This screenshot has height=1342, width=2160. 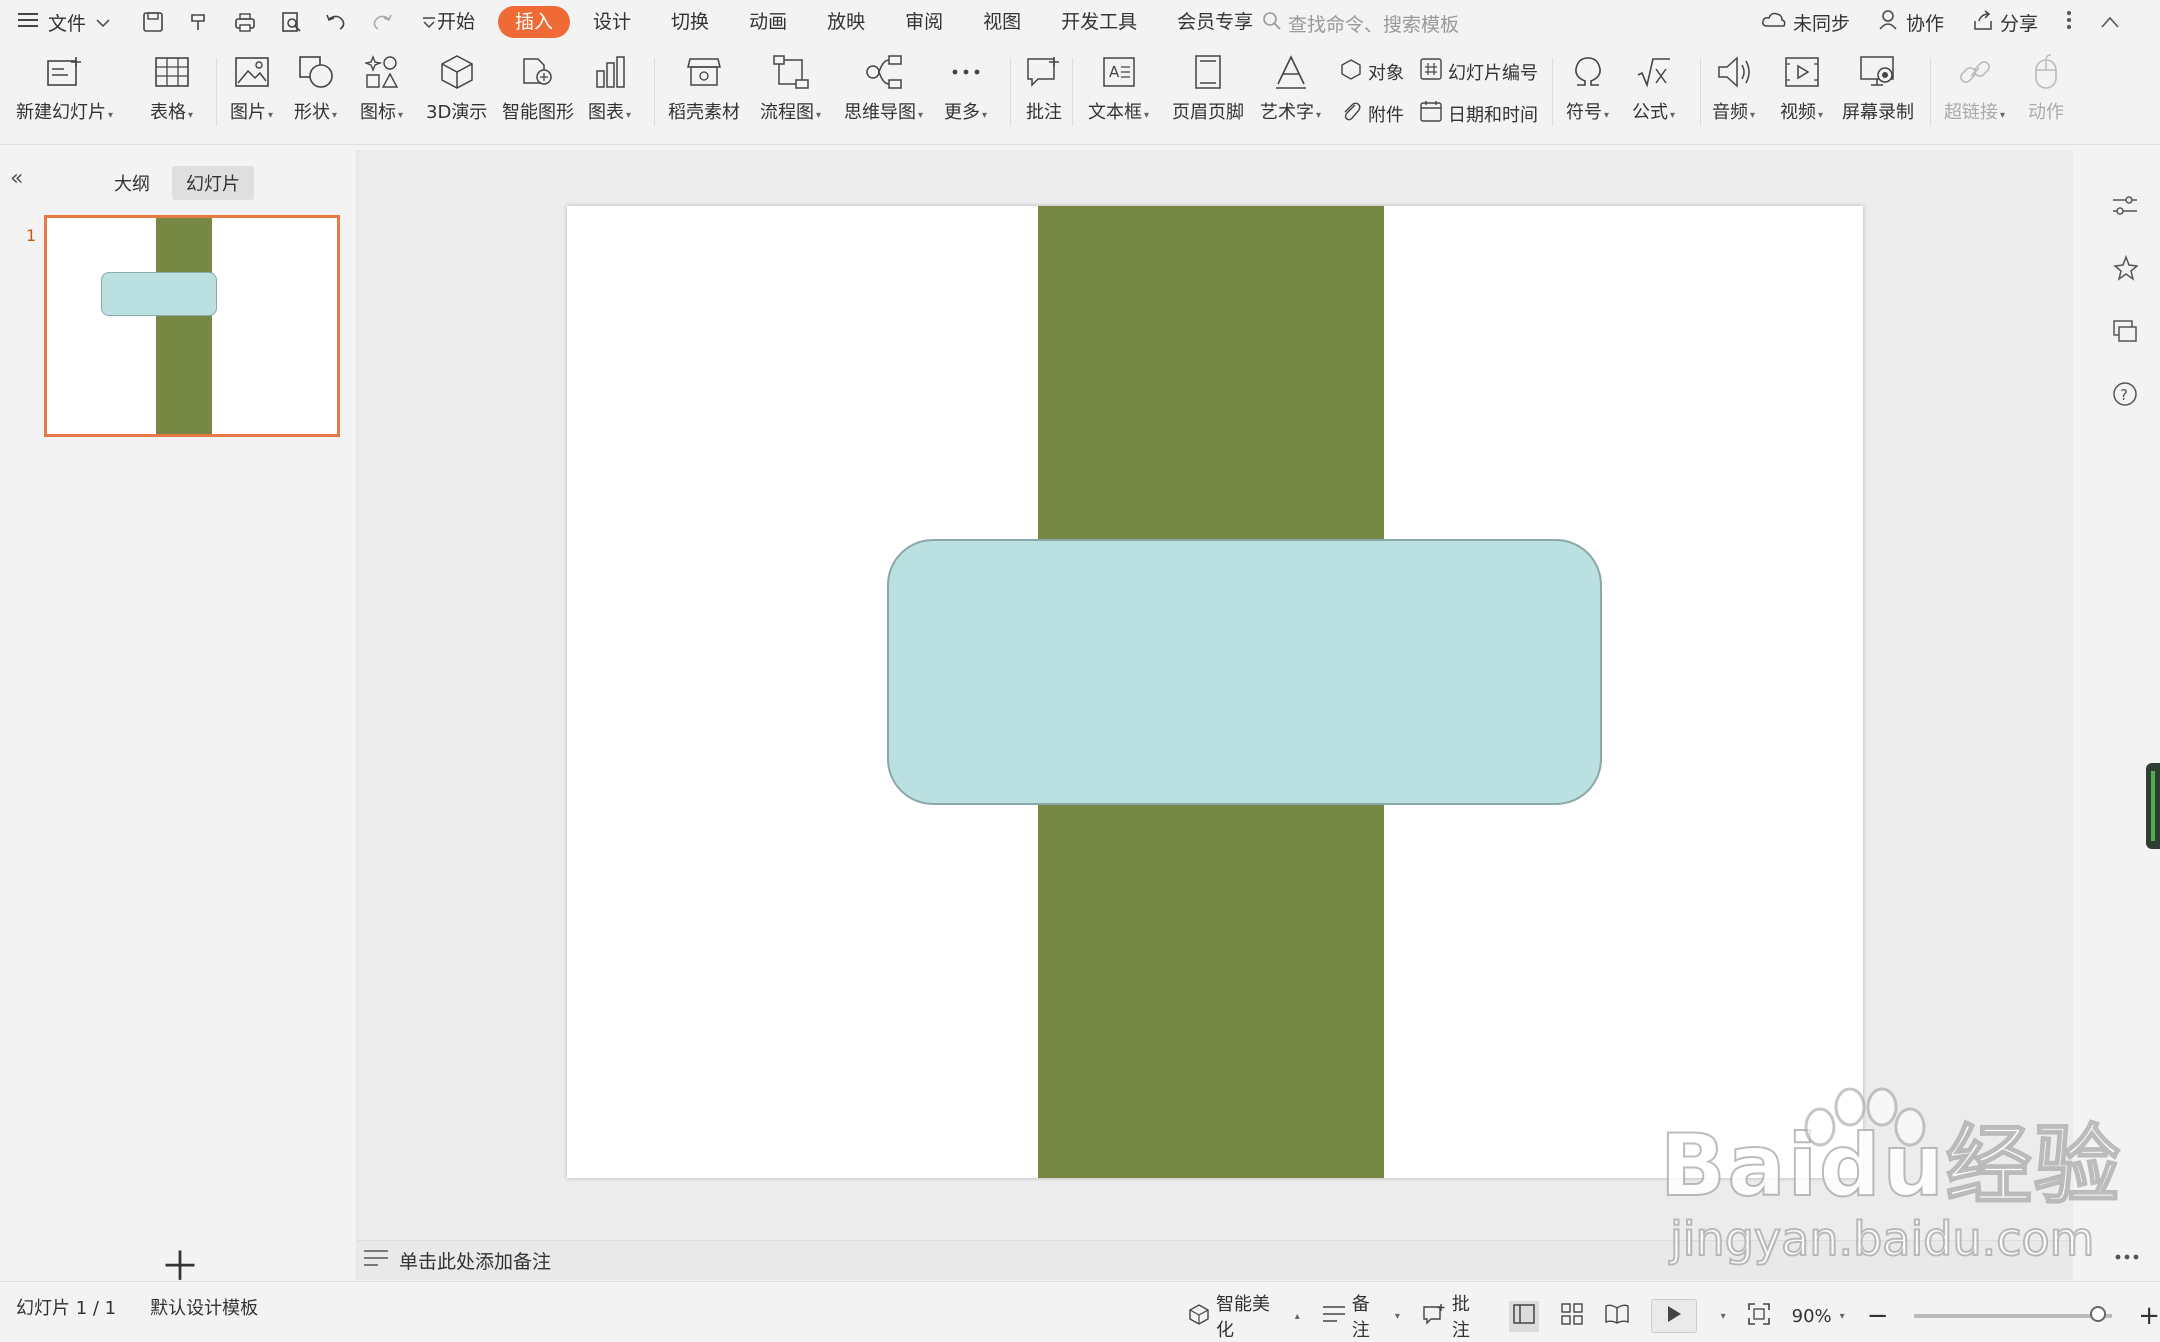 I want to click on formula-label: 公式, so click(x=1650, y=112).